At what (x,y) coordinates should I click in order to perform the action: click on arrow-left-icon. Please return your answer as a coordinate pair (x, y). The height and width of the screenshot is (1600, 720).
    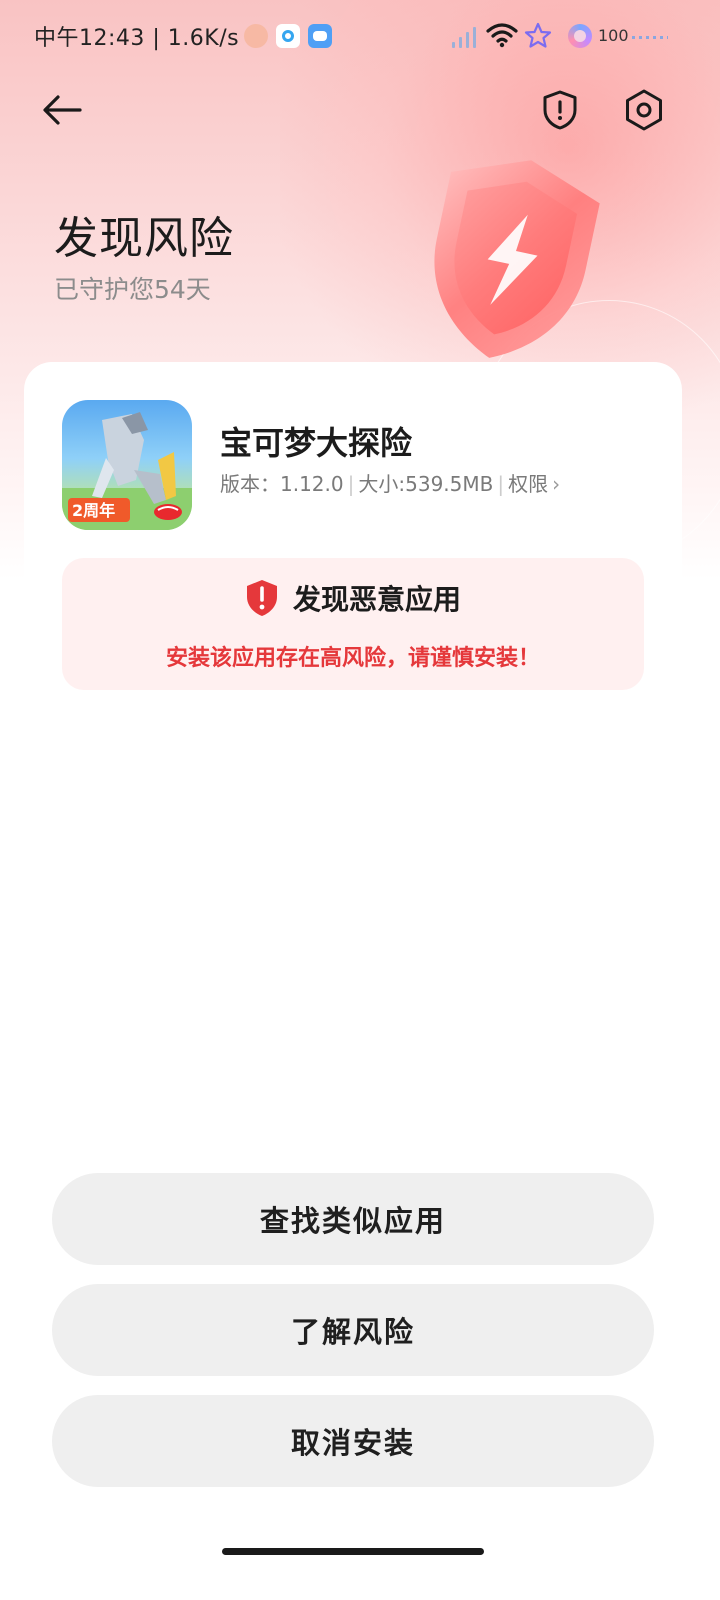
    Looking at the image, I should click on (62, 110).